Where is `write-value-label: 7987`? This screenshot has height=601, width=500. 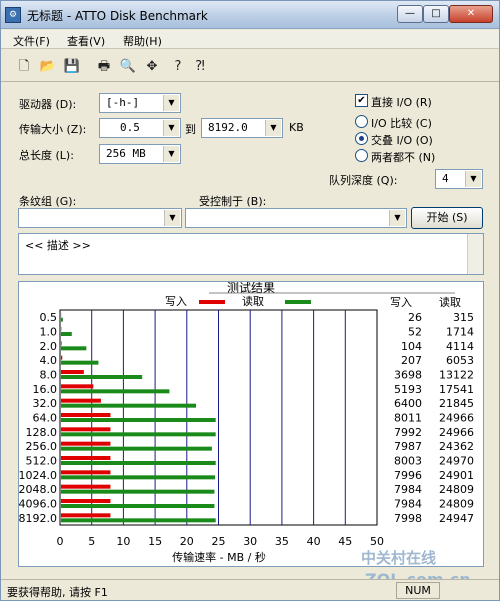
write-value-label: 7987 is located at coordinates (408, 446).